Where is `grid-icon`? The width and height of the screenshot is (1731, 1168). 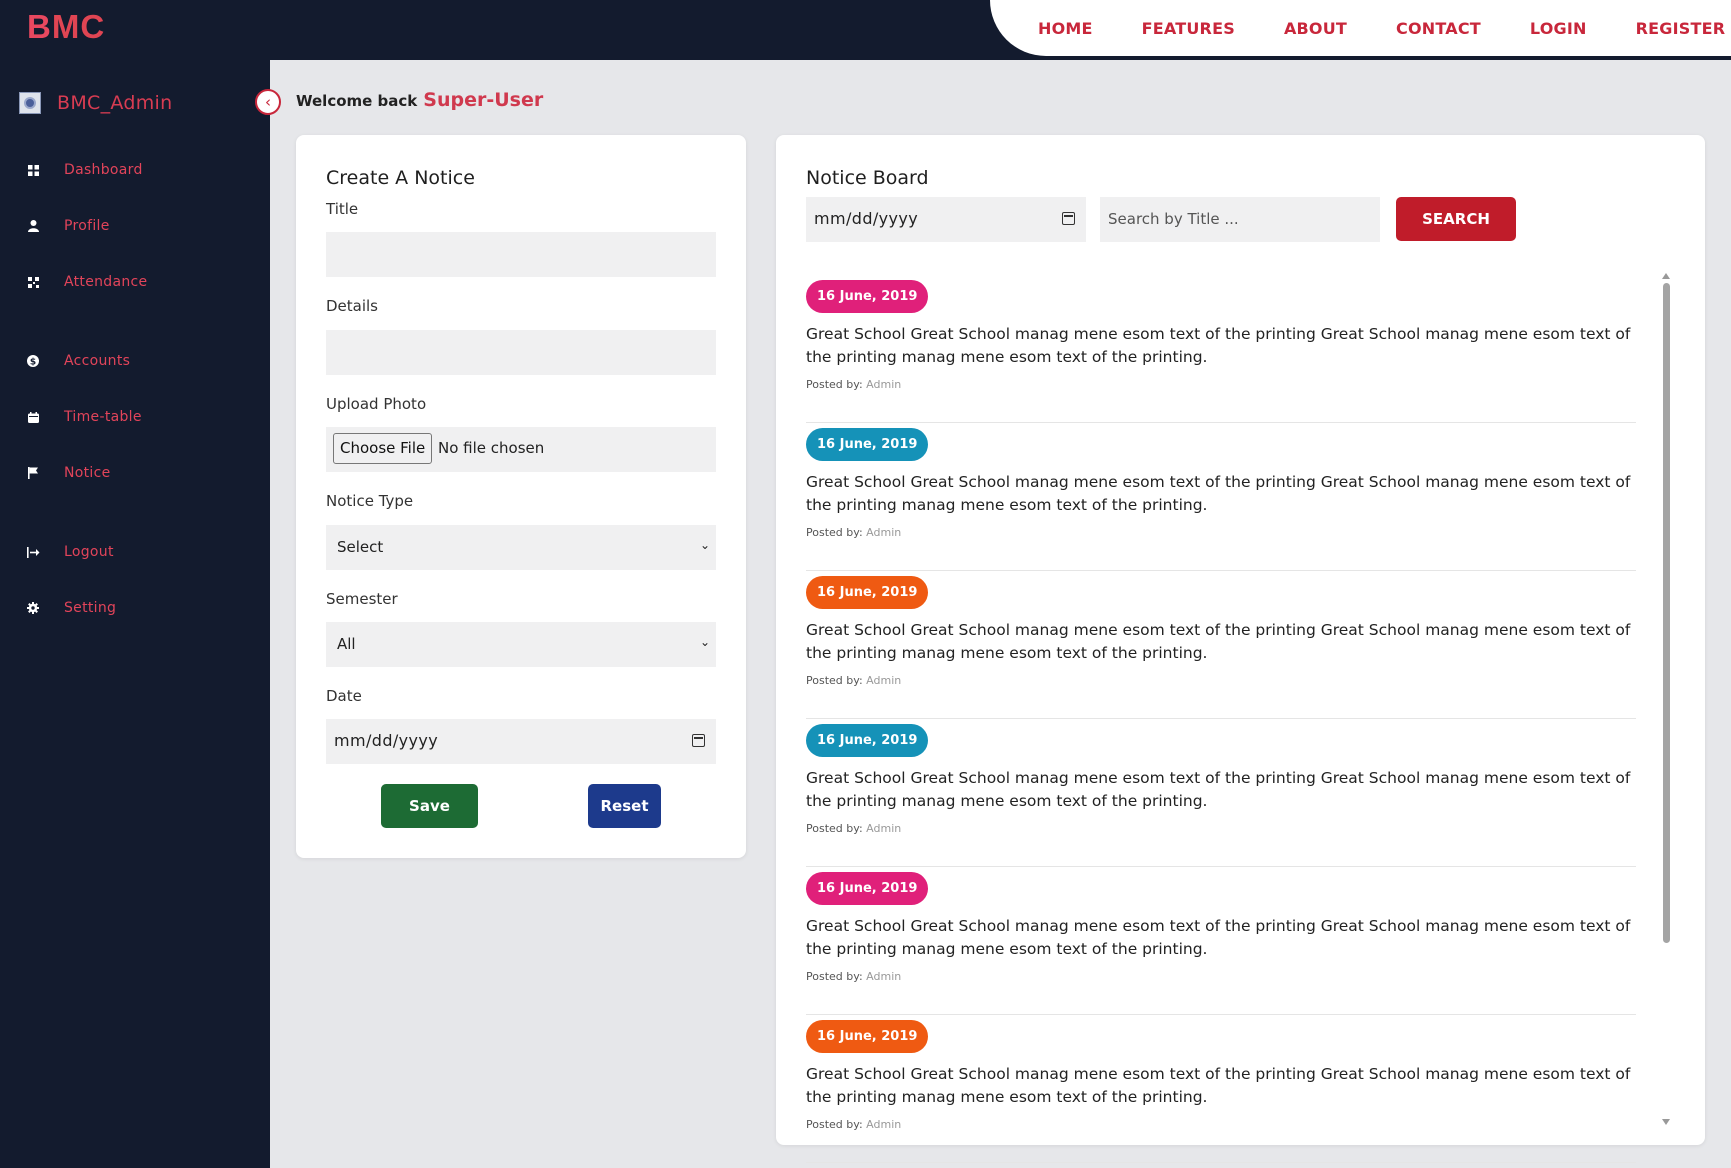 grid-icon is located at coordinates (33, 170).